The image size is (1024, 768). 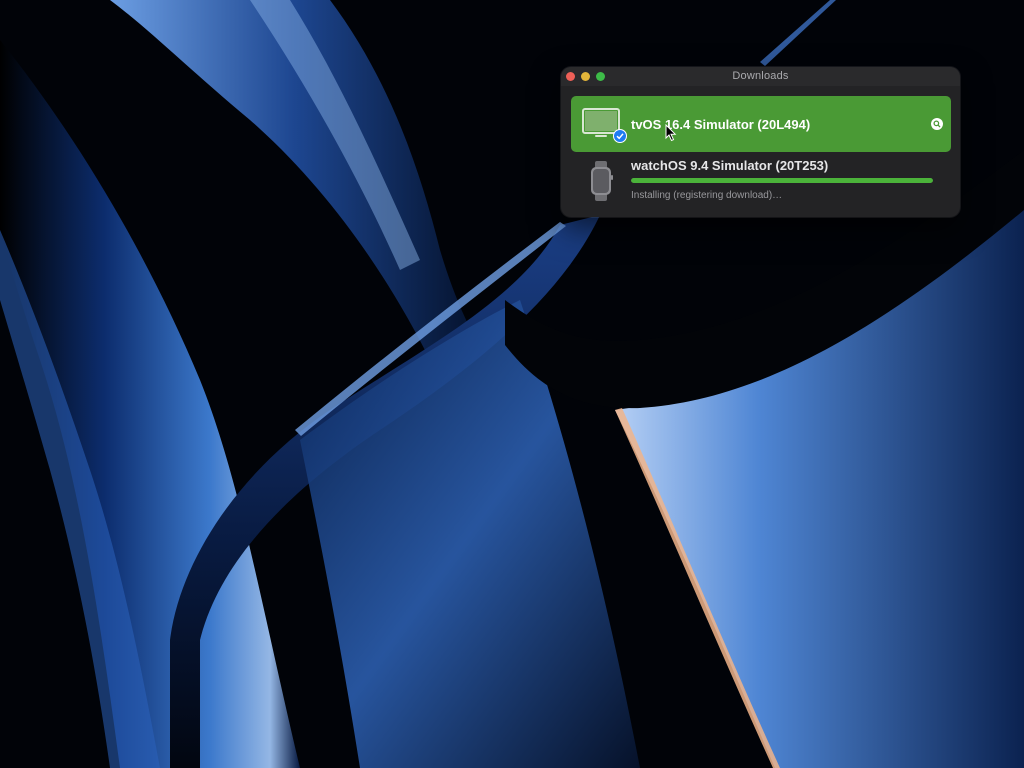 What do you see at coordinates (620, 136) in the screenshot?
I see `installed-checkmark-icon` at bounding box center [620, 136].